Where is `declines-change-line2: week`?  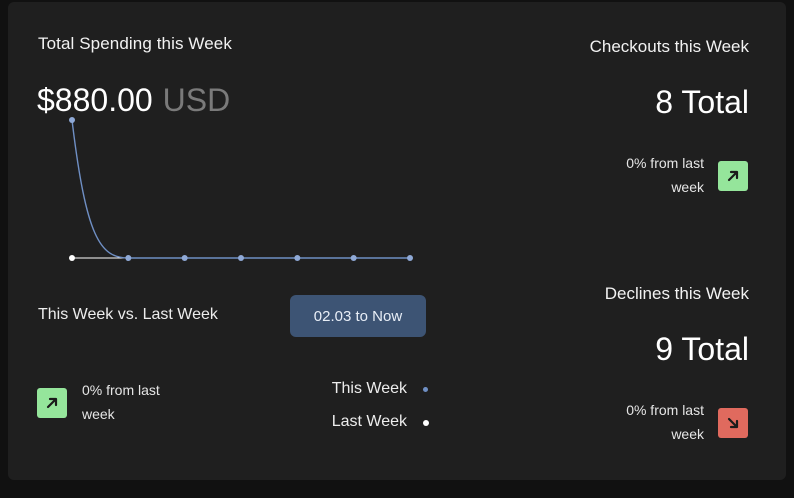 declines-change-line2: week is located at coordinates (687, 434).